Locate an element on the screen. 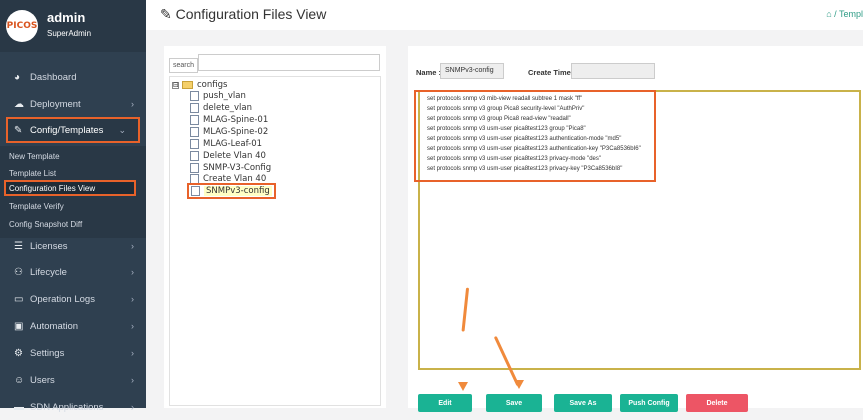 This screenshot has width=863, height=420. submenu-template-verify: Template Verify is located at coordinates (35, 206).